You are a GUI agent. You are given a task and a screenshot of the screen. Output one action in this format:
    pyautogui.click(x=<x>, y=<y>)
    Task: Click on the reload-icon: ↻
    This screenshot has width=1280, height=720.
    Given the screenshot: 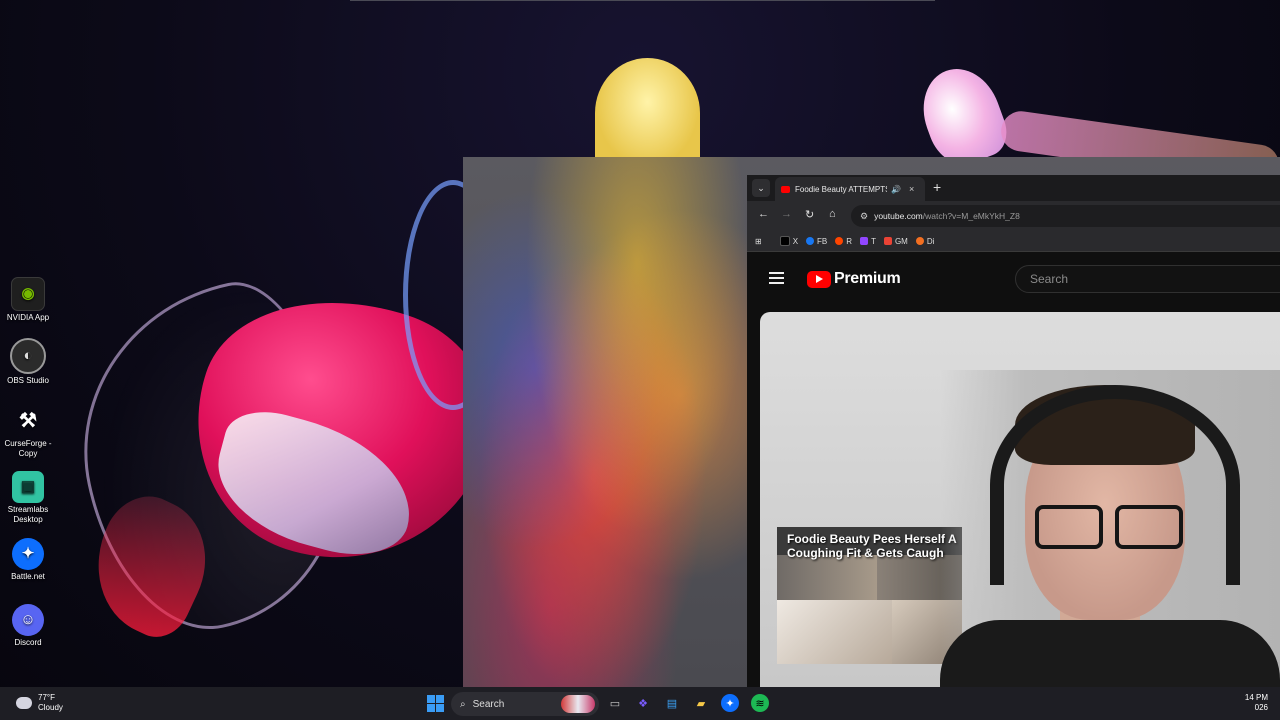 What is the action you would take?
    pyautogui.click(x=809, y=214)
    